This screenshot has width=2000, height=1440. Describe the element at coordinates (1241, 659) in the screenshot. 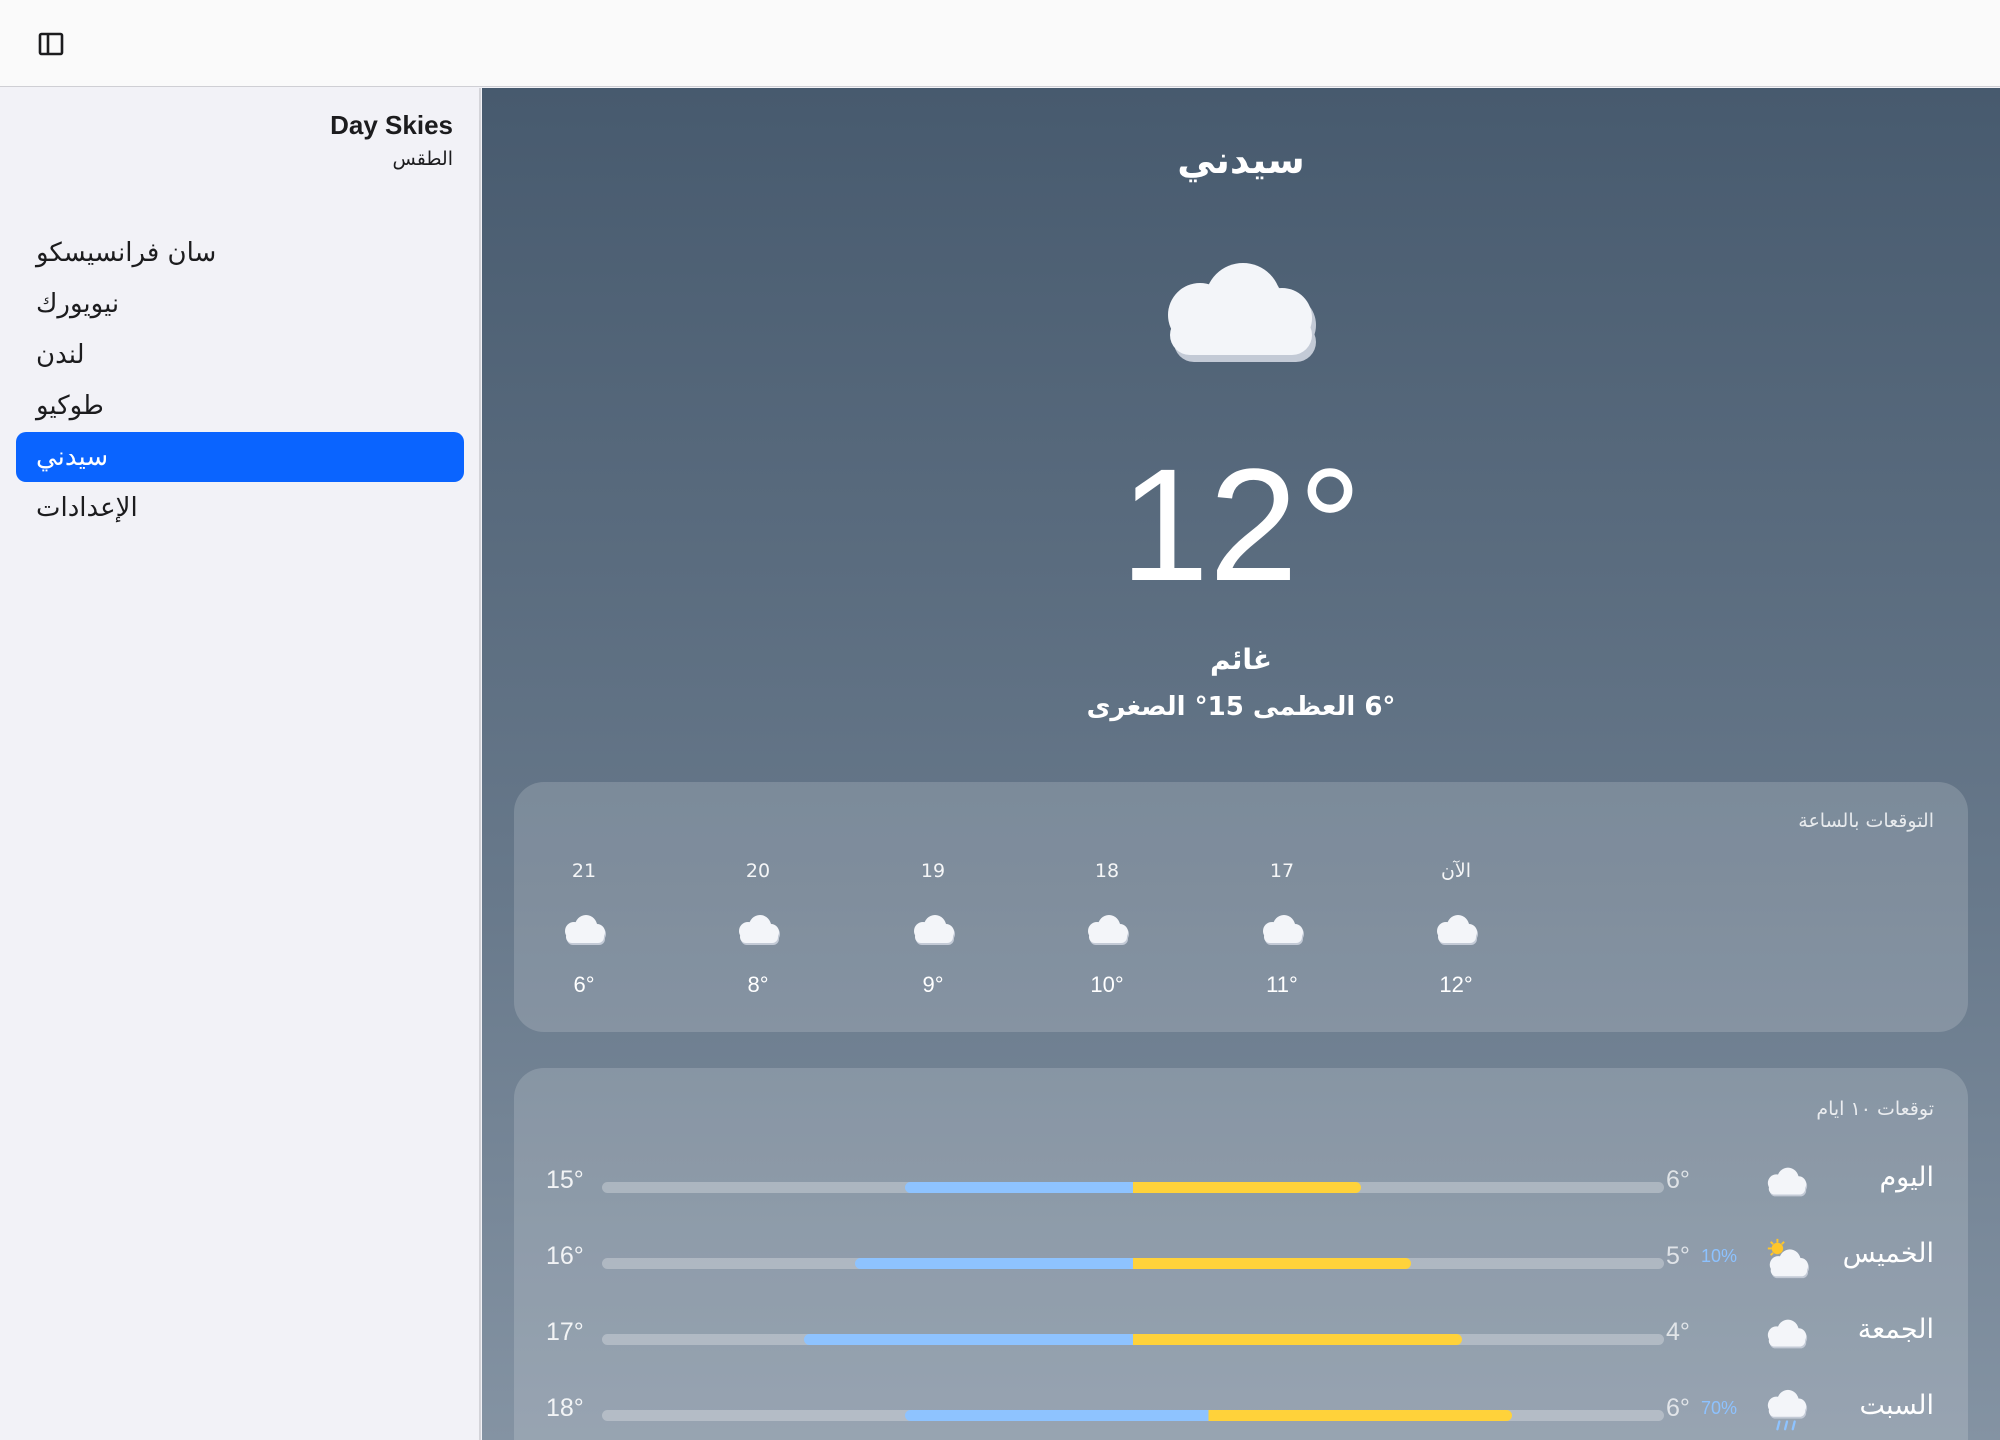

I see `current-condition: غائم` at that location.